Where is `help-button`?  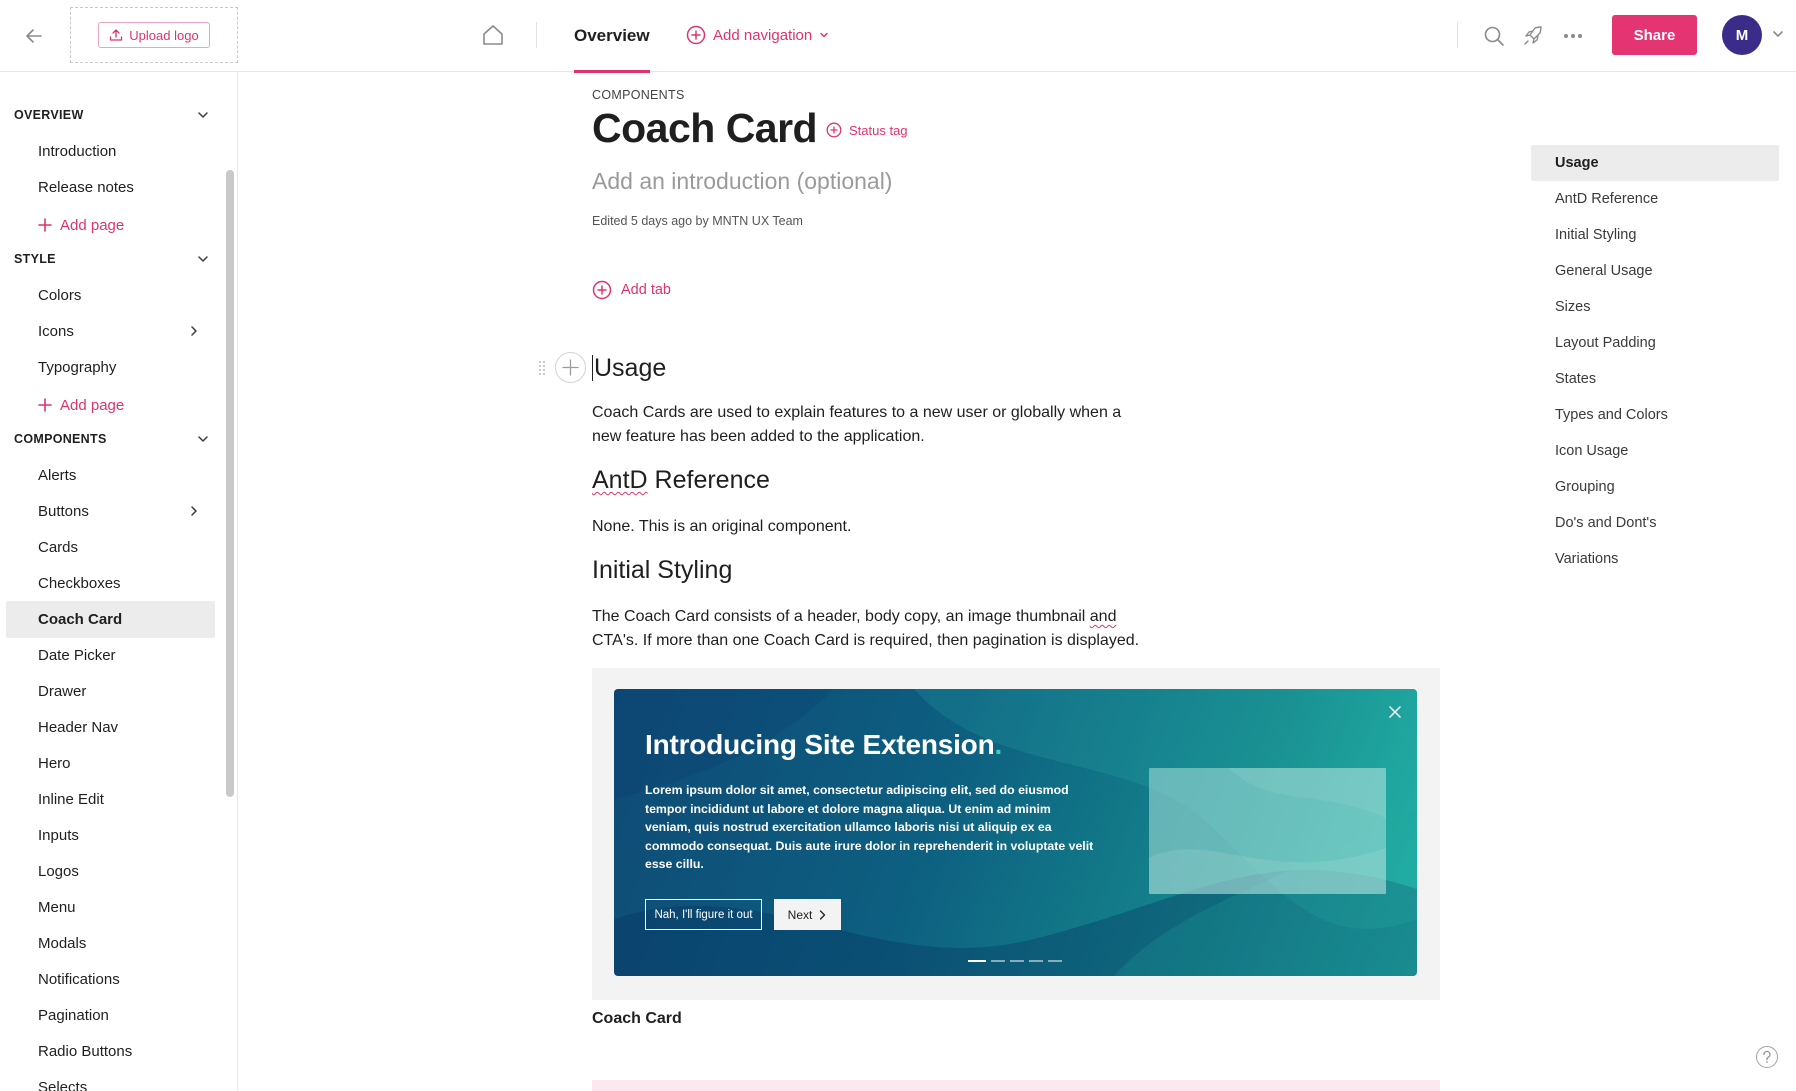 help-button is located at coordinates (1767, 1057).